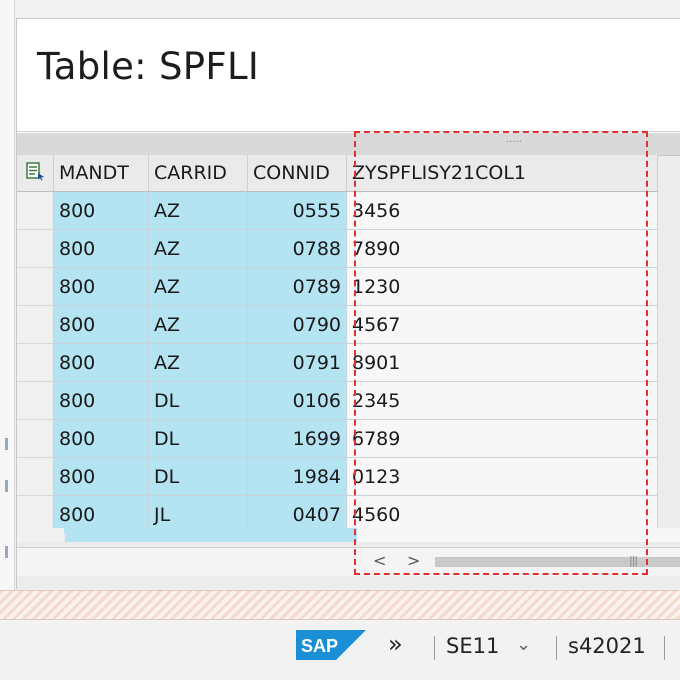 The image size is (680, 680). What do you see at coordinates (379, 560) in the screenshot?
I see `scroll-left-button: <` at bounding box center [379, 560].